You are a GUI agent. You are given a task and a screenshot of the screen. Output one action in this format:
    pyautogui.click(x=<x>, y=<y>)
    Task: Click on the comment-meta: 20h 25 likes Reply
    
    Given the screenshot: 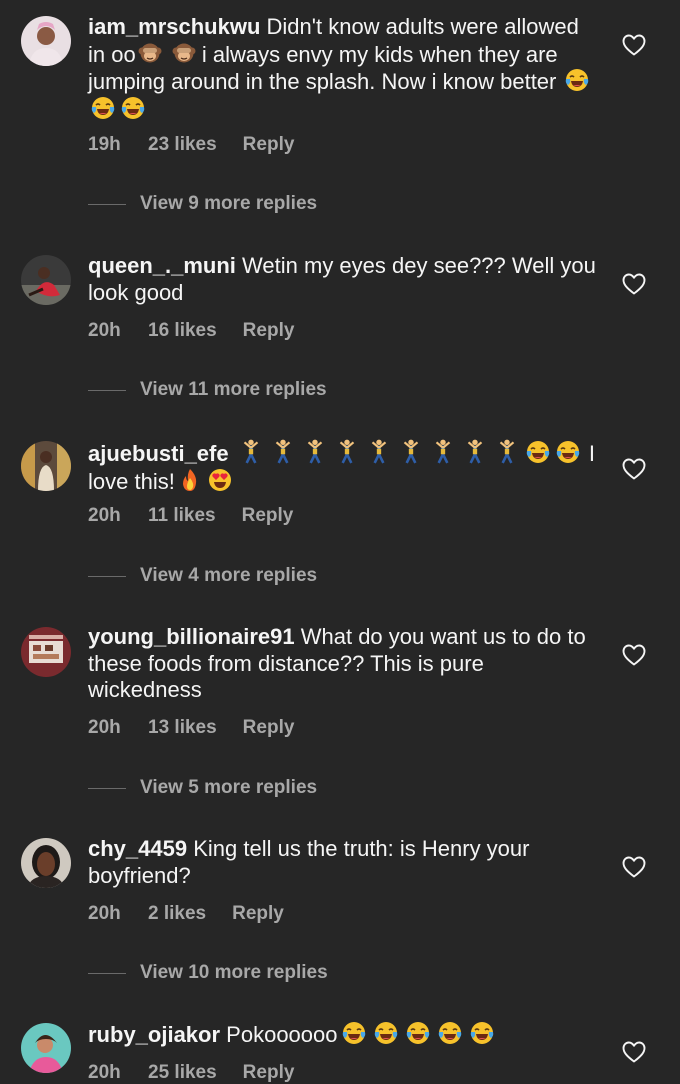 What is the action you would take?
    pyautogui.click(x=191, y=1073)
    